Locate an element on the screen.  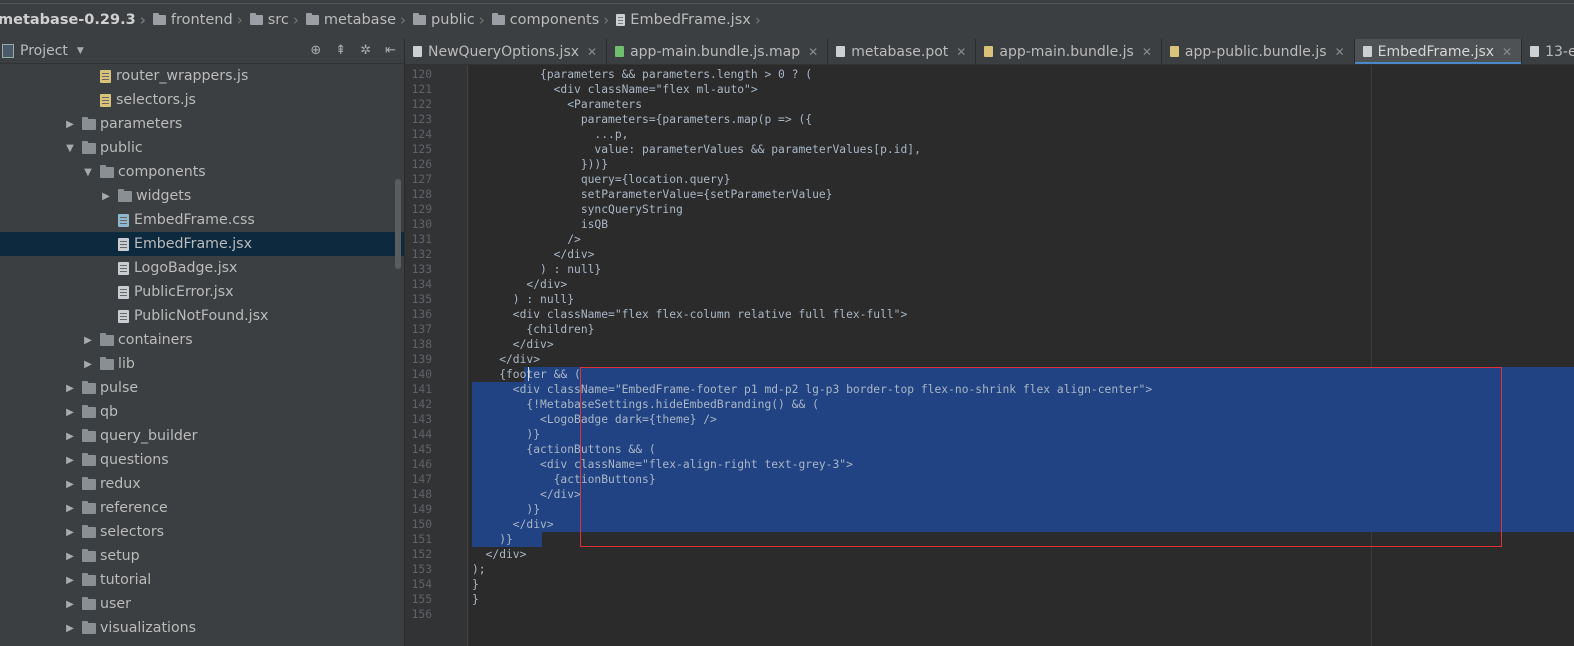
line-number: 155 is located at coordinates (421, 599).